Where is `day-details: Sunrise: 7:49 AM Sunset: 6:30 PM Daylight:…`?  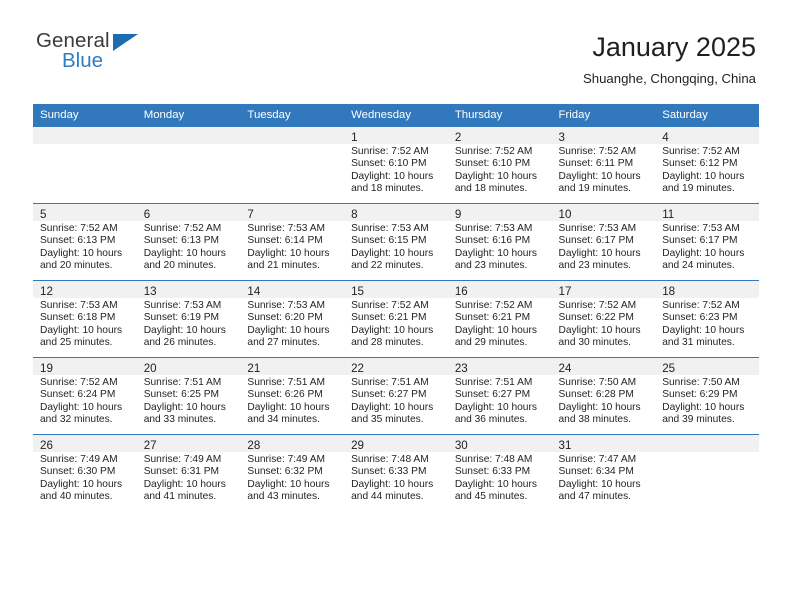
day-details: Sunrise: 7:49 AM Sunset: 6:30 PM Daylight:… is located at coordinates (85, 478).